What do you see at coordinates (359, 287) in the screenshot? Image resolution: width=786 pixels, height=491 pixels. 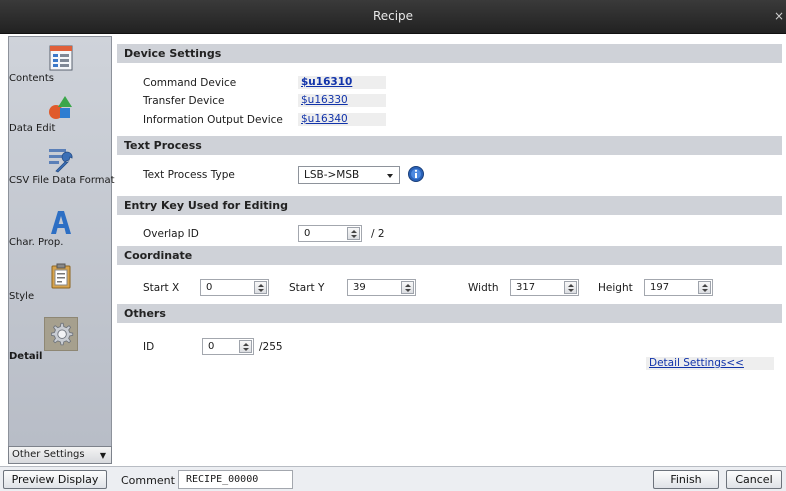 I see `stepper-value: 39` at bounding box center [359, 287].